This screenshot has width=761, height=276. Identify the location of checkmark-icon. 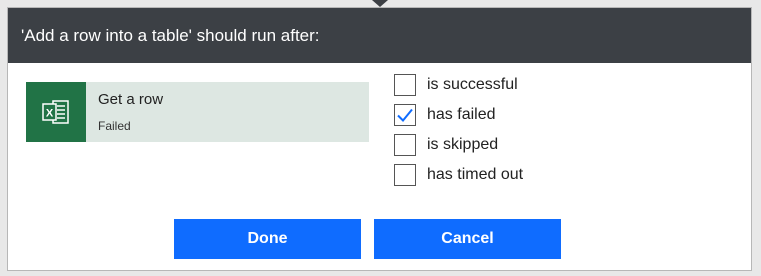
(405, 115).